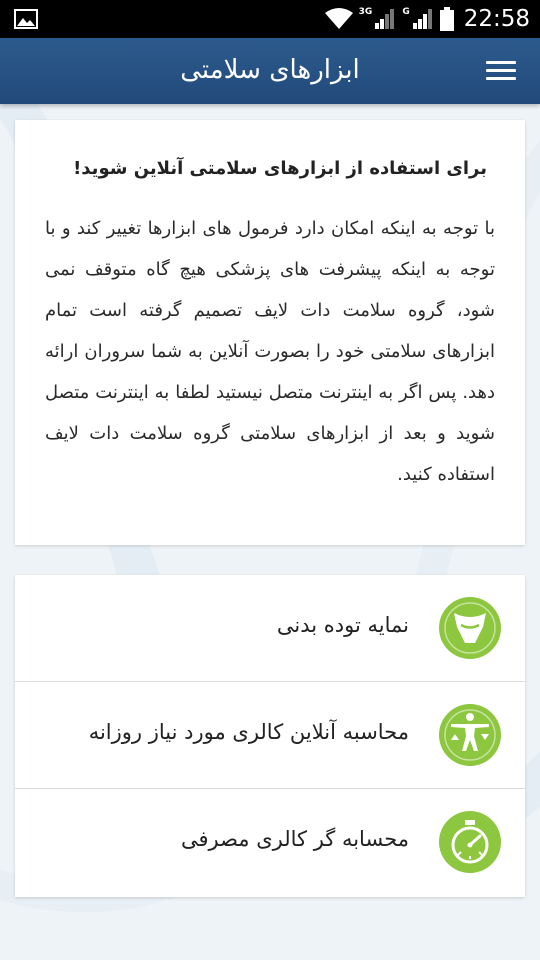  What do you see at coordinates (338, 18) in the screenshot?
I see `wifi-icon` at bounding box center [338, 18].